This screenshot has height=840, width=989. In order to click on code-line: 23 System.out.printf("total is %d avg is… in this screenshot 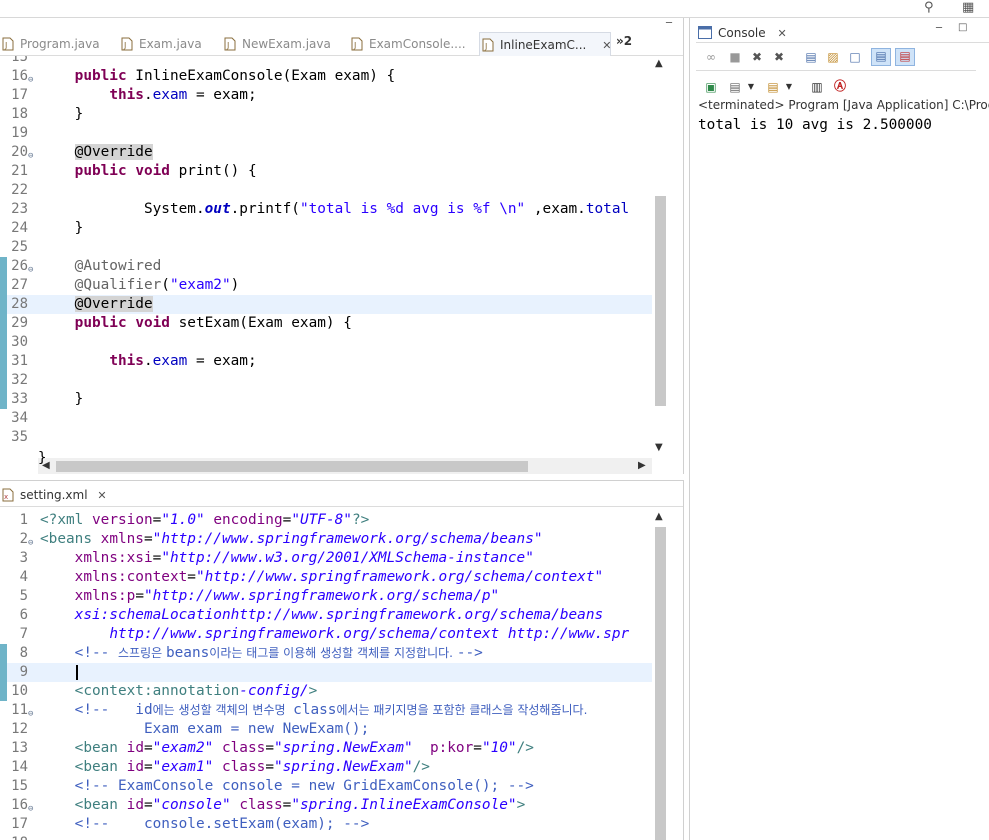, I will do `click(326, 209)`.